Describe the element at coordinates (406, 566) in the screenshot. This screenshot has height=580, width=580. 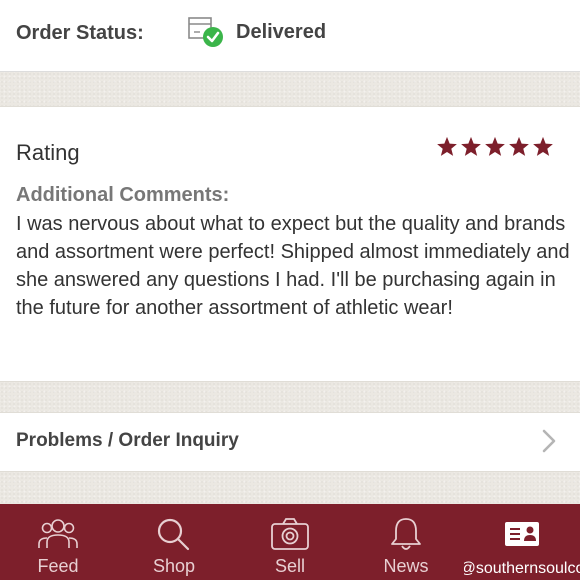
I see `tab-label: News` at that location.